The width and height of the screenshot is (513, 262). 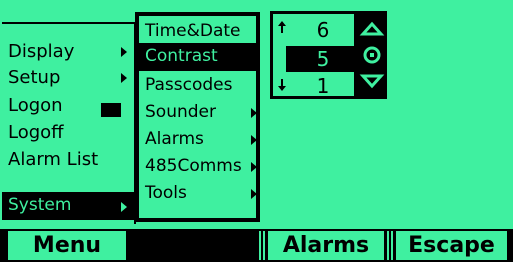 What do you see at coordinates (282, 27) in the screenshot?
I see `scroll-up-icon` at bounding box center [282, 27].